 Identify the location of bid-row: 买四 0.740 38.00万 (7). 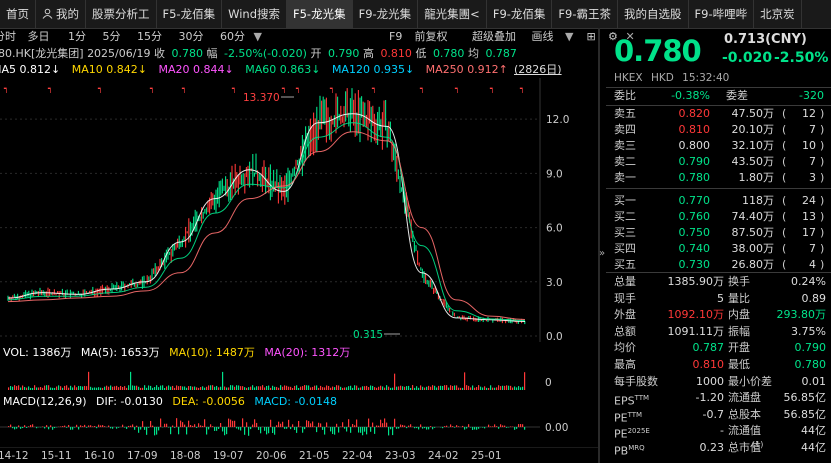
(721, 249).